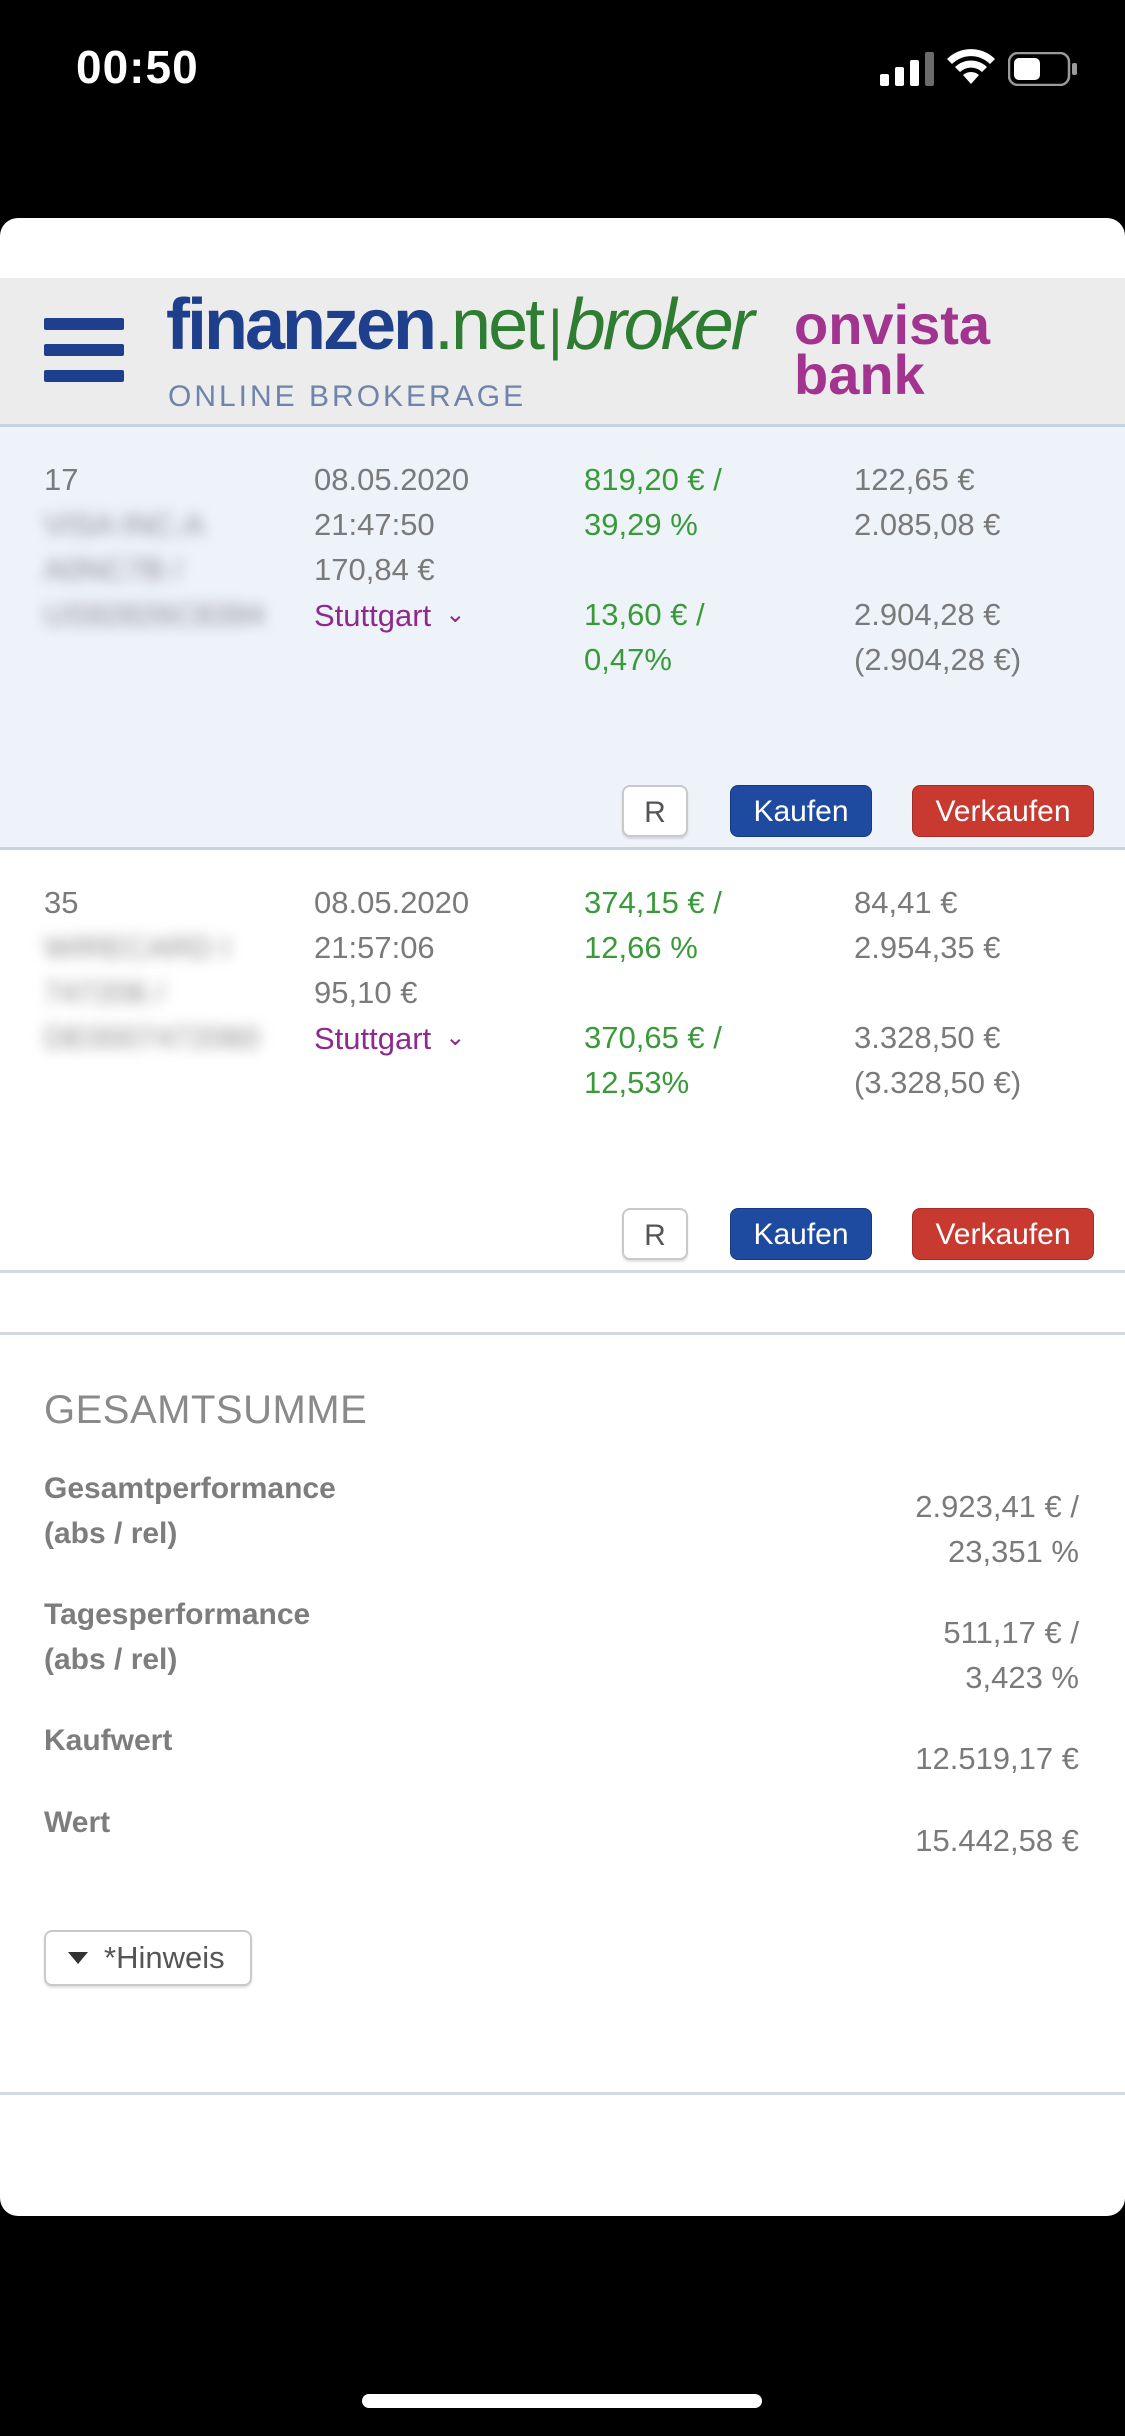 This screenshot has height=2436, width=1125. I want to click on day-performance-abs: 511,17 € /, so click(1011, 1632).